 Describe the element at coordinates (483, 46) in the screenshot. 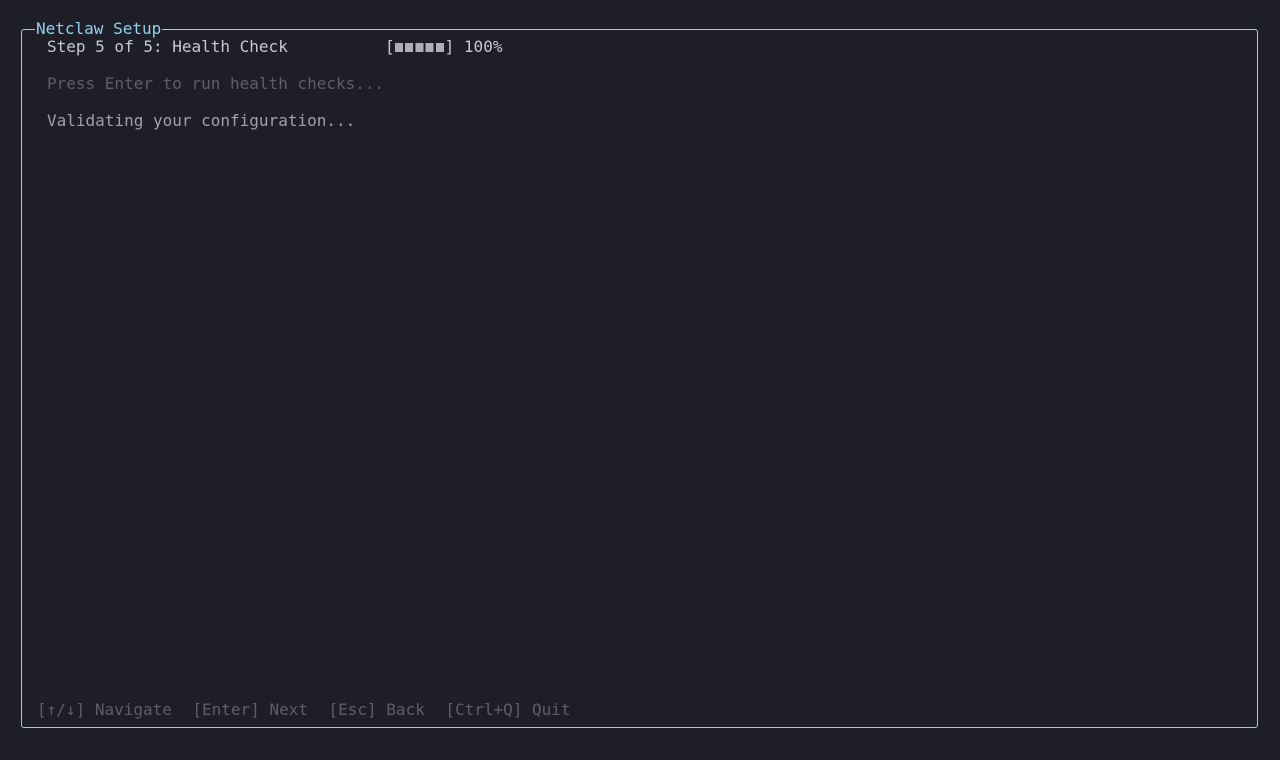

I see `progress-percent: 100%` at that location.